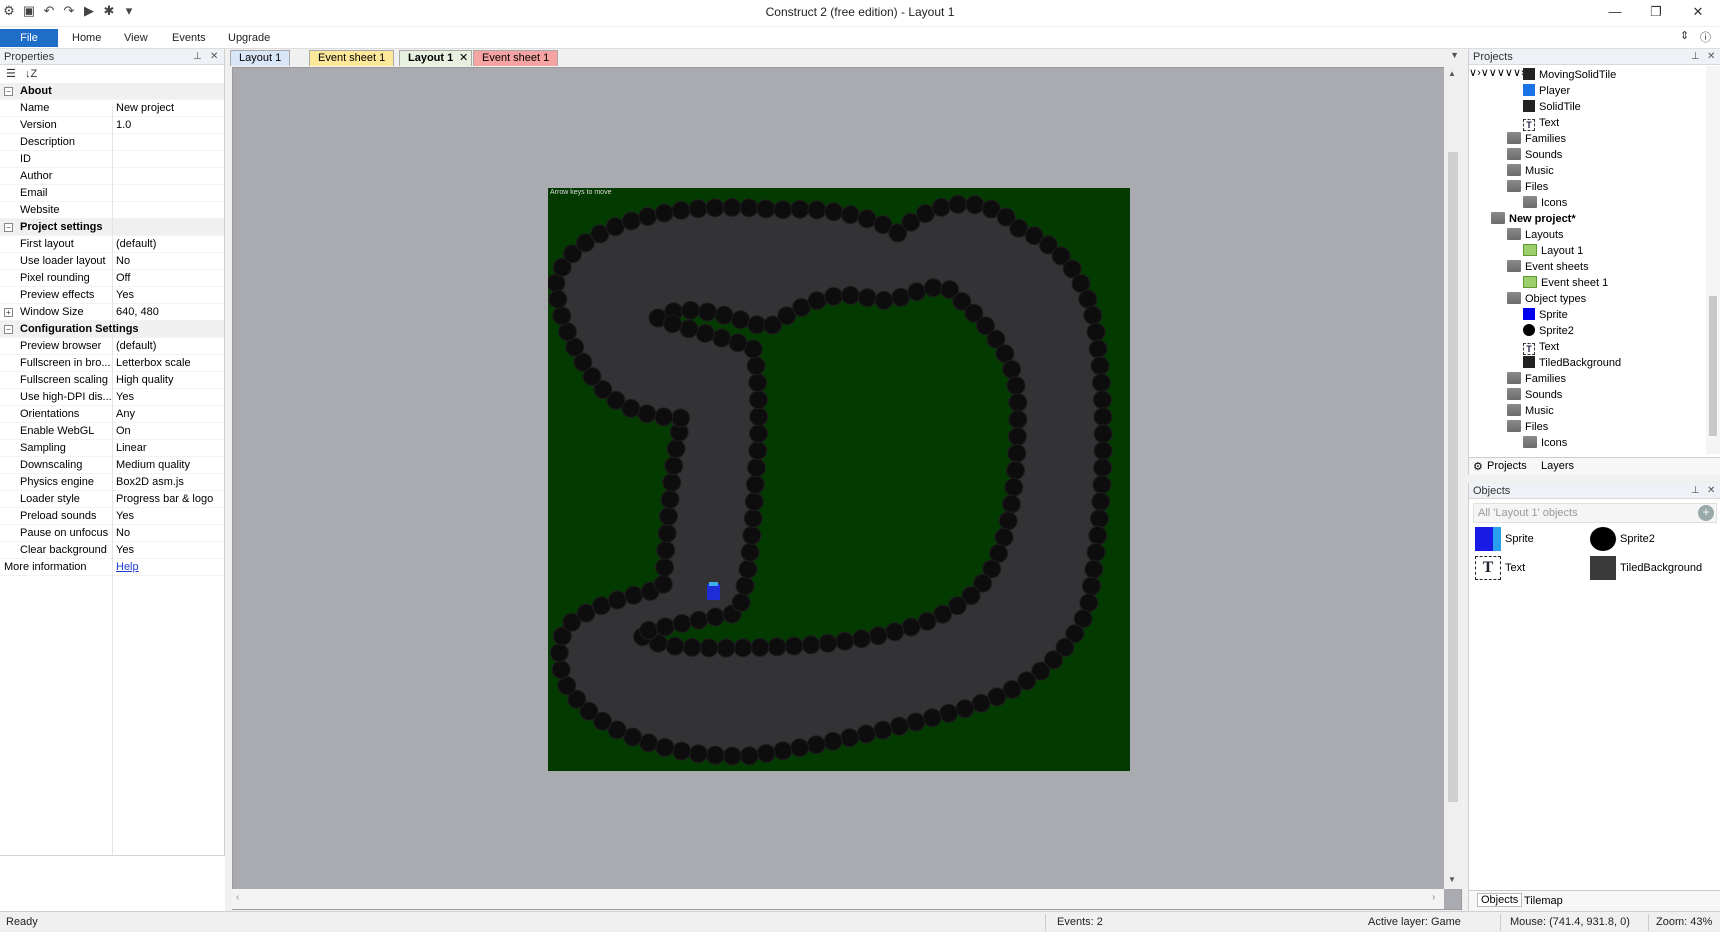 The image size is (1720, 932). What do you see at coordinates (1705, 37) in the screenshot?
I see `help-icon: ⓘ` at bounding box center [1705, 37].